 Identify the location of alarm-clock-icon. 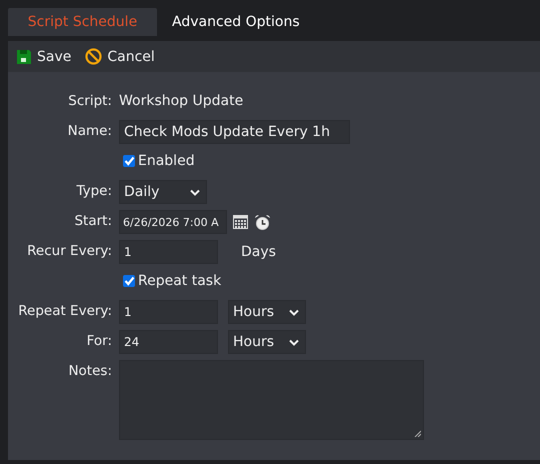
(262, 222).